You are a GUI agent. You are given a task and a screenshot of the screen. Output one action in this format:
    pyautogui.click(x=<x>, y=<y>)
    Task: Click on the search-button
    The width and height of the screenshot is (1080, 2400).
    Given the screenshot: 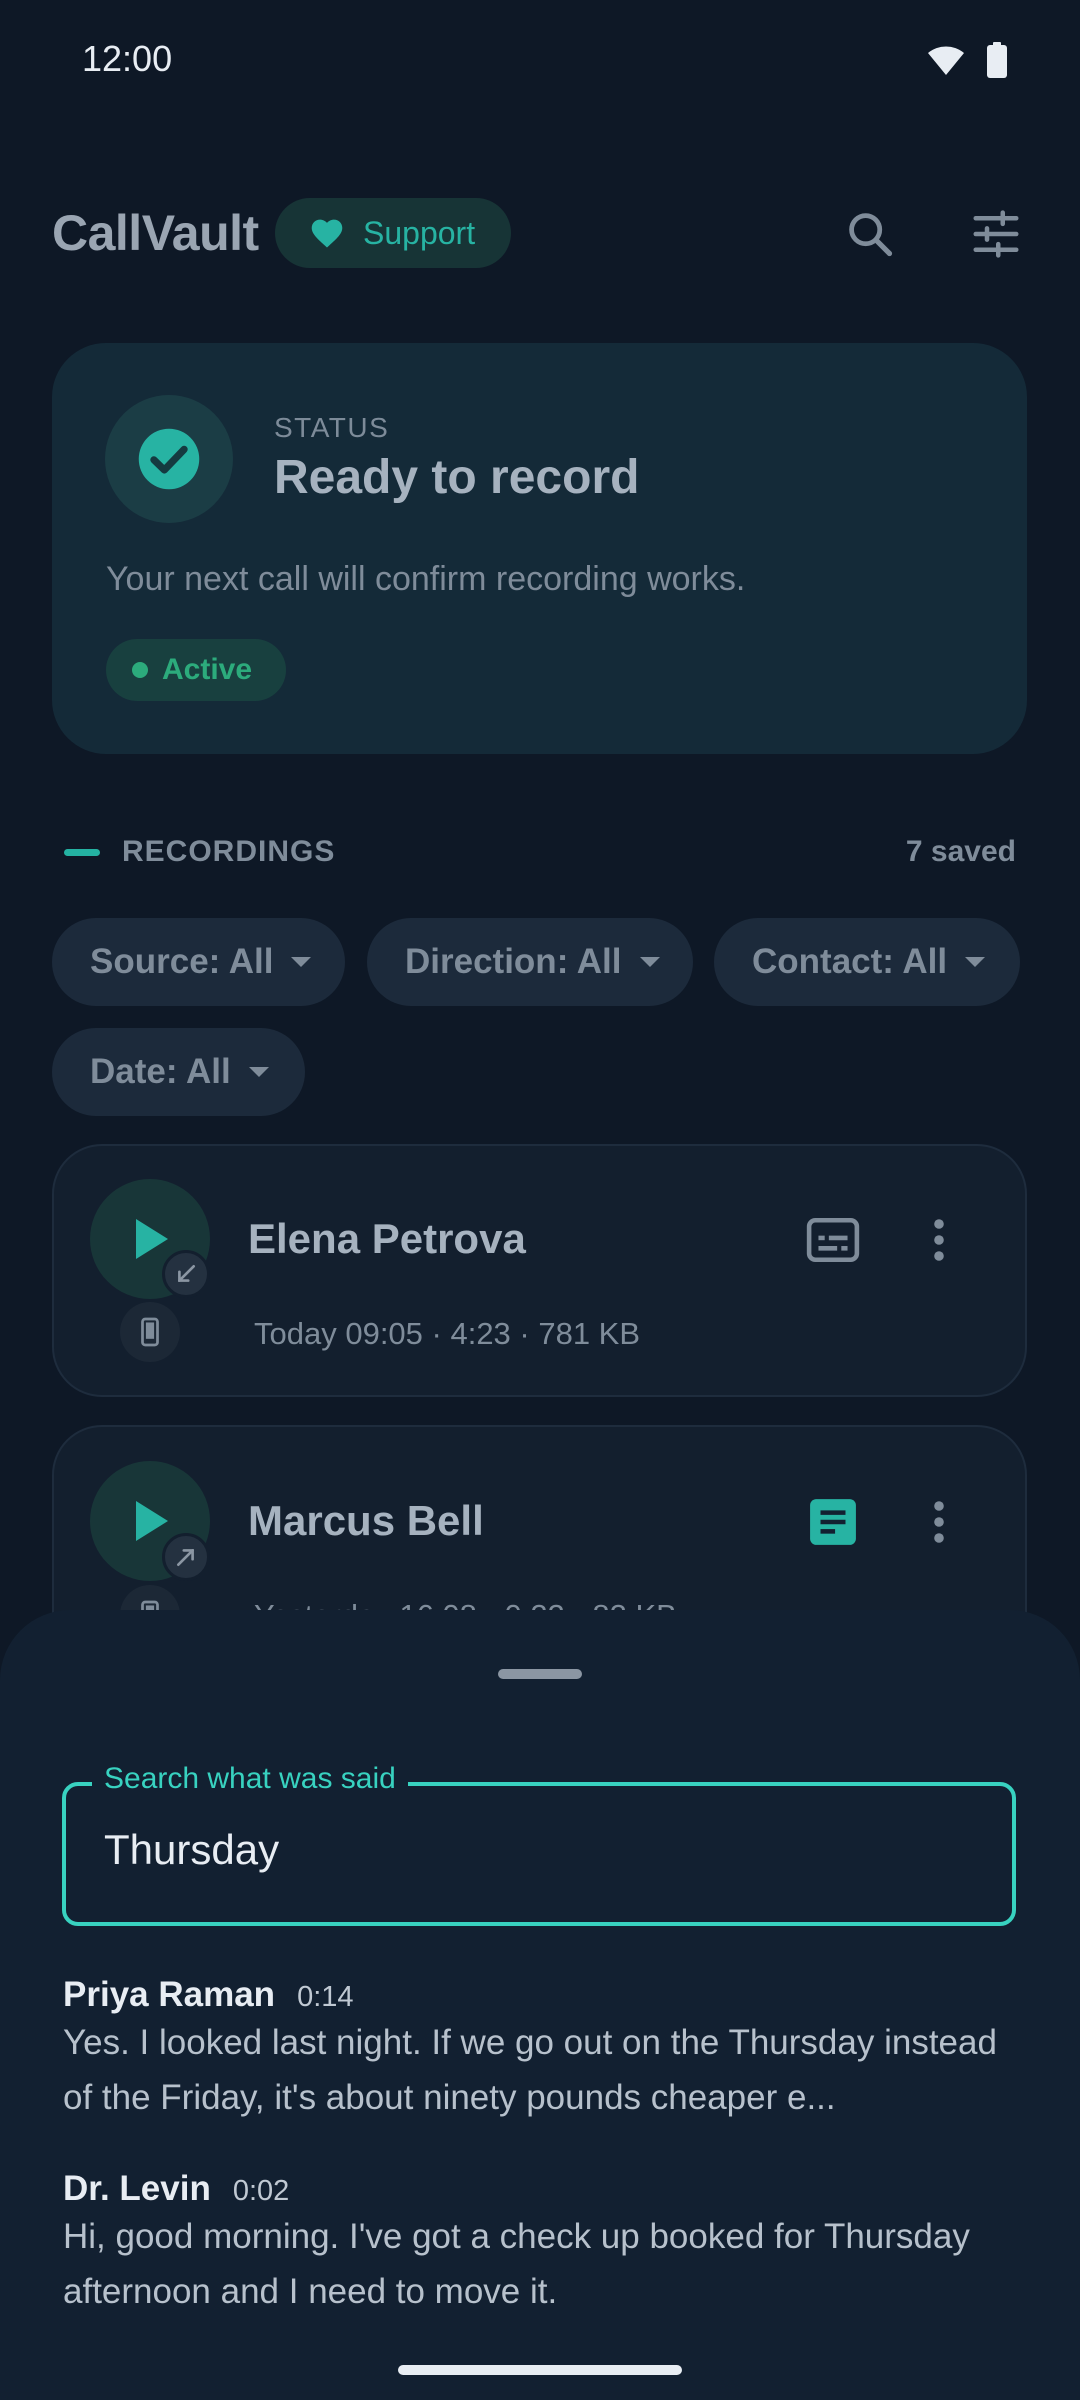 What is the action you would take?
    pyautogui.click(x=870, y=234)
    